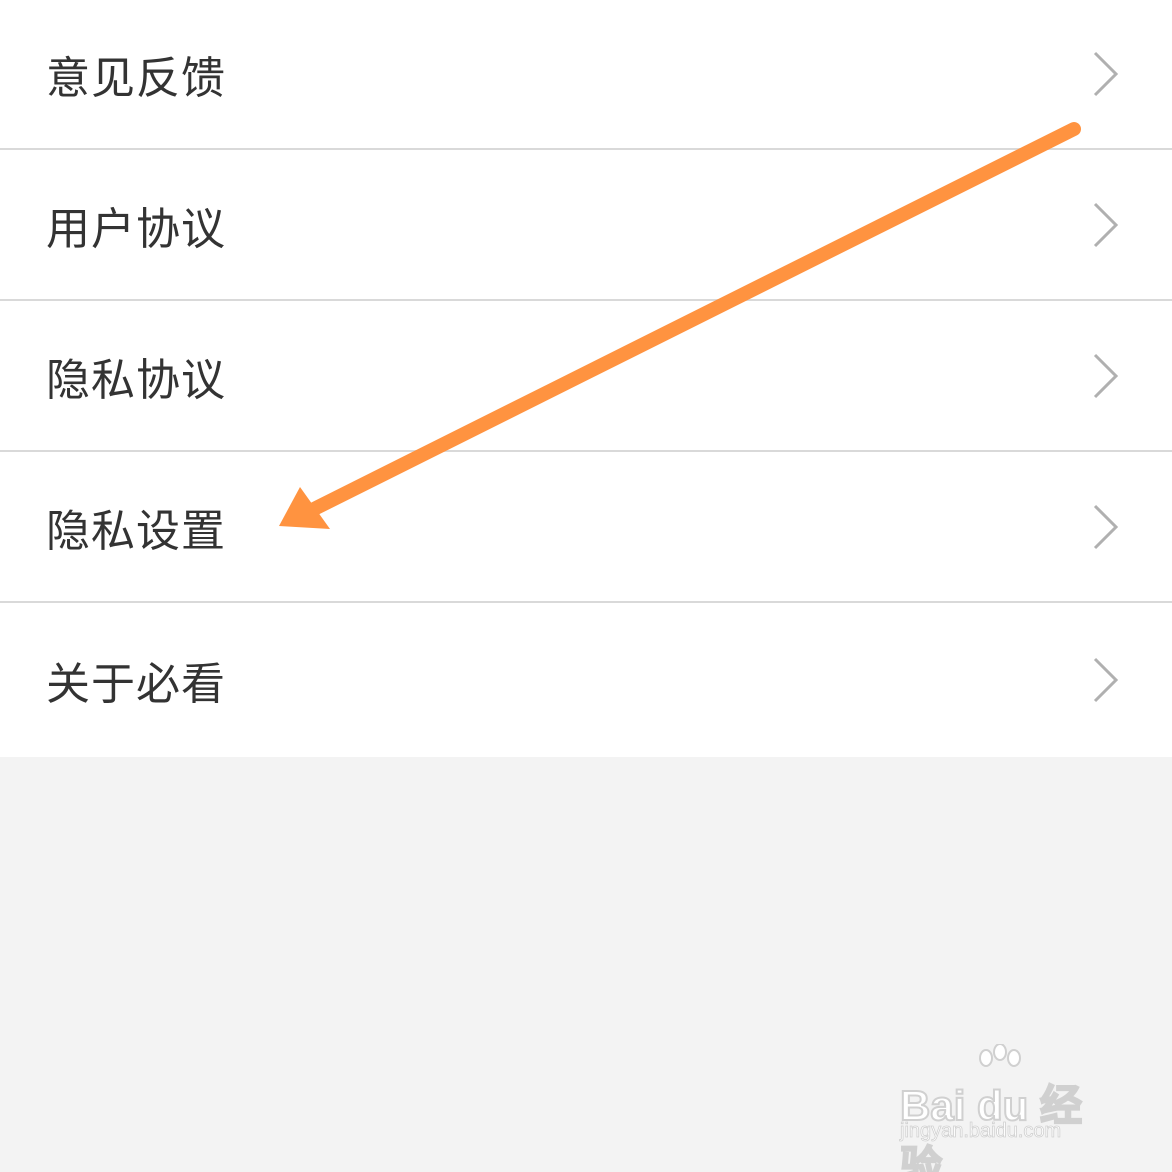 Image resolution: width=1172 pixels, height=1172 pixels. I want to click on menu-item-user-agreement: 用户协议, so click(586, 225).